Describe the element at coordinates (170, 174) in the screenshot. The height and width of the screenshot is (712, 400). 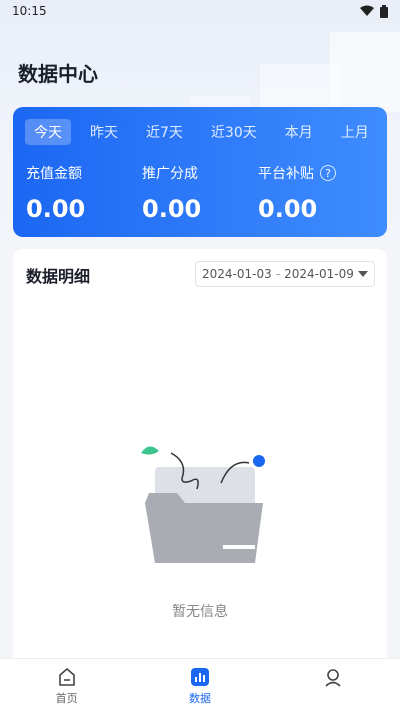
I see `stat-label: 推广分成` at that location.